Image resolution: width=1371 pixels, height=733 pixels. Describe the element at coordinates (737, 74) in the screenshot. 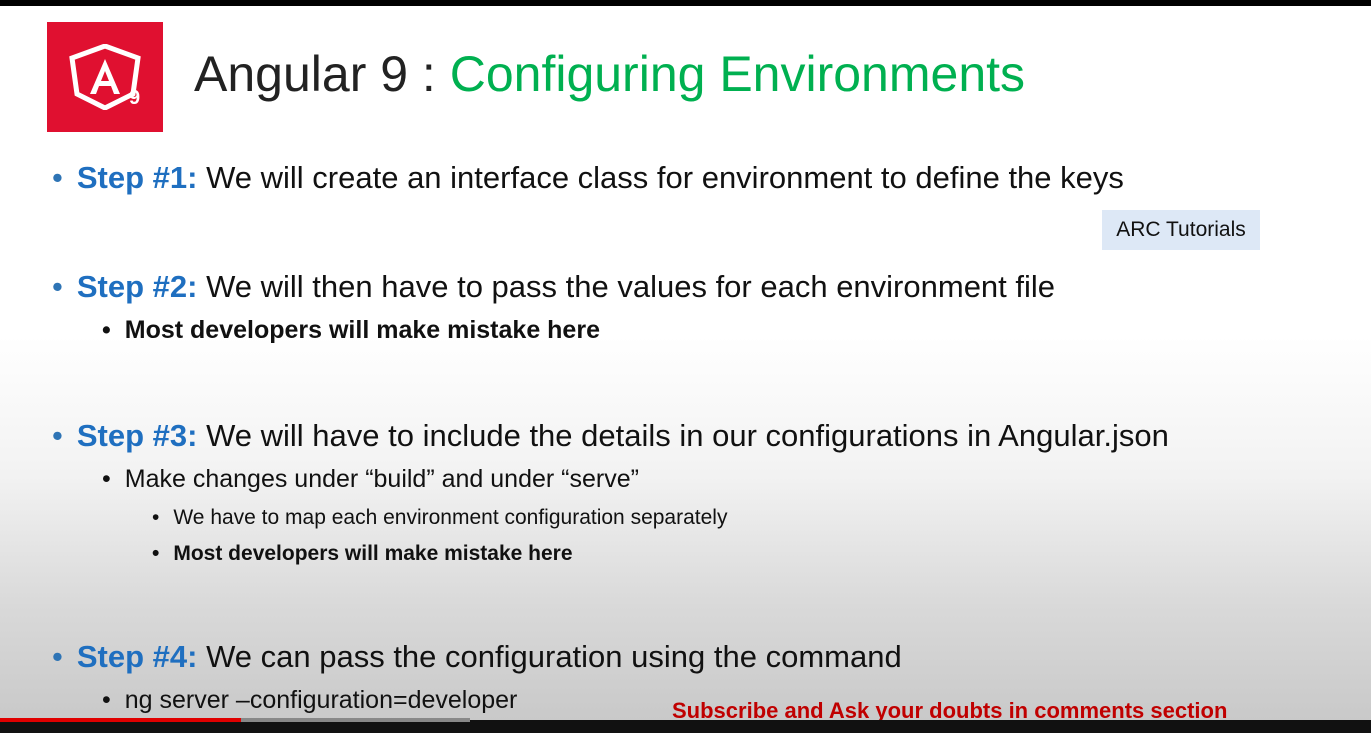

I see `title-highlight: Configuring Environments` at that location.